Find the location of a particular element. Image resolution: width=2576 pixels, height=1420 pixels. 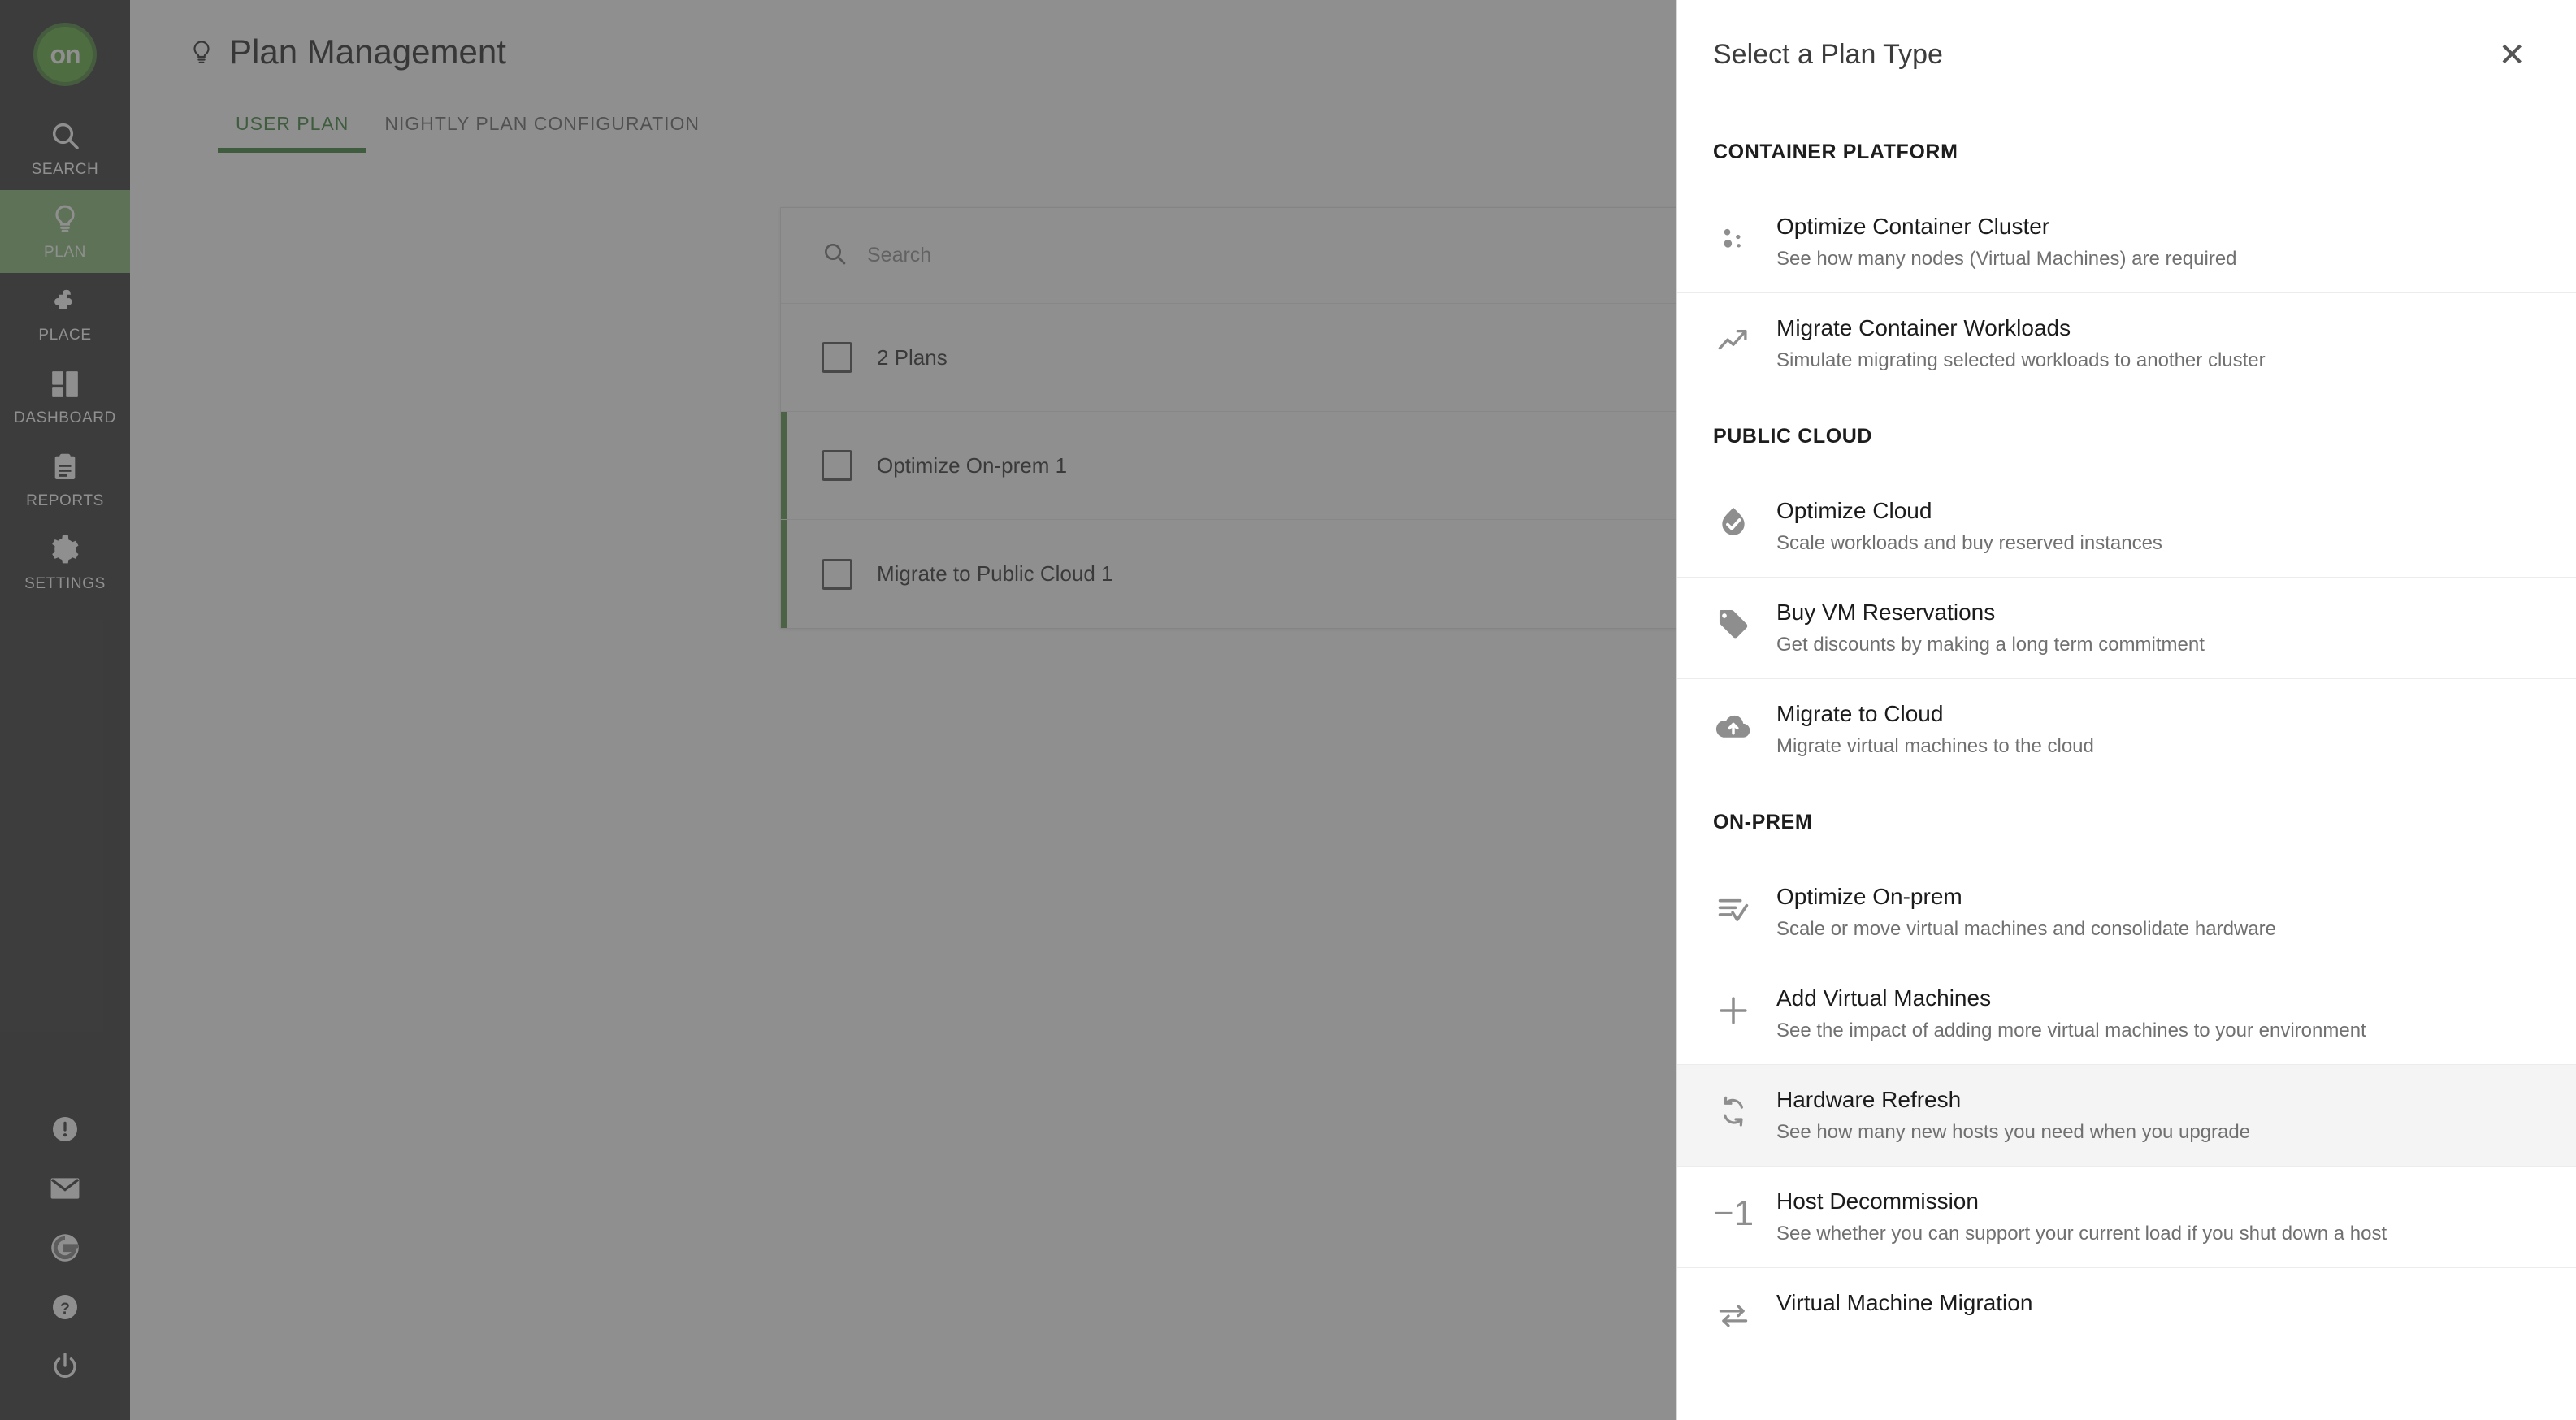

cloud-upload-icon is located at coordinates (1734, 724).